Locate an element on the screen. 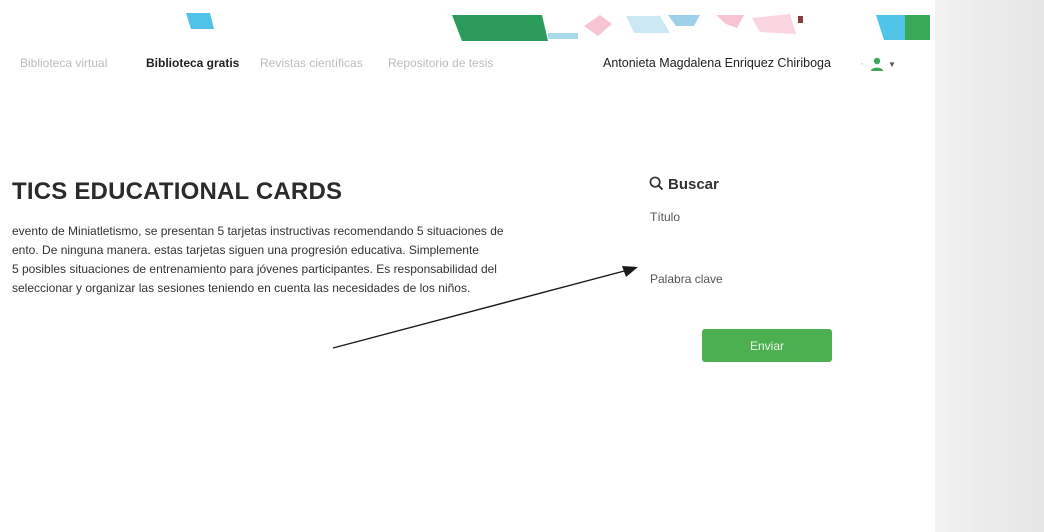 The image size is (1044, 532). banner-shape-dark is located at coordinates (800, 19).